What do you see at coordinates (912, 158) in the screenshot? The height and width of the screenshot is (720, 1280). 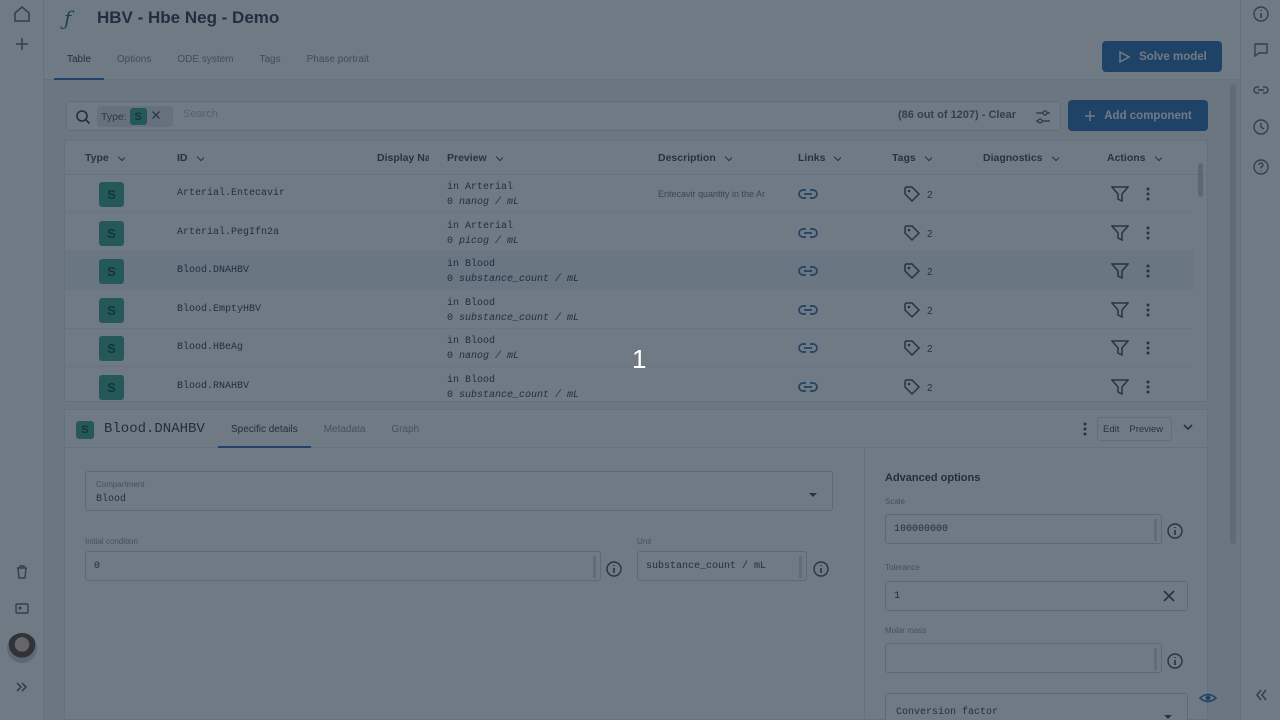 I see `column-header-tags: Tags` at bounding box center [912, 158].